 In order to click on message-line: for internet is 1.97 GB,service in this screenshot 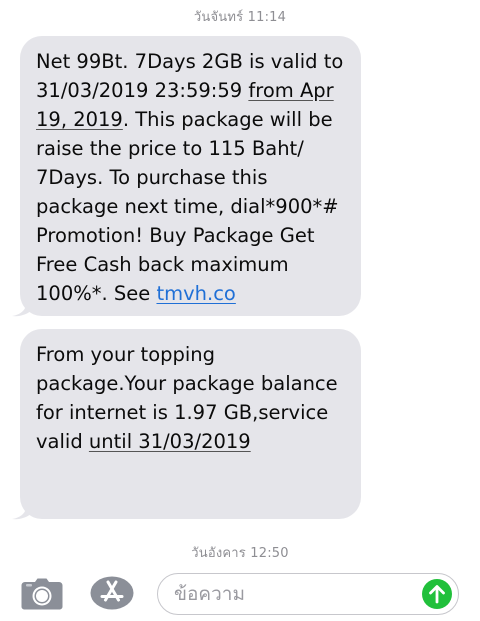, I will do `click(190, 412)`.